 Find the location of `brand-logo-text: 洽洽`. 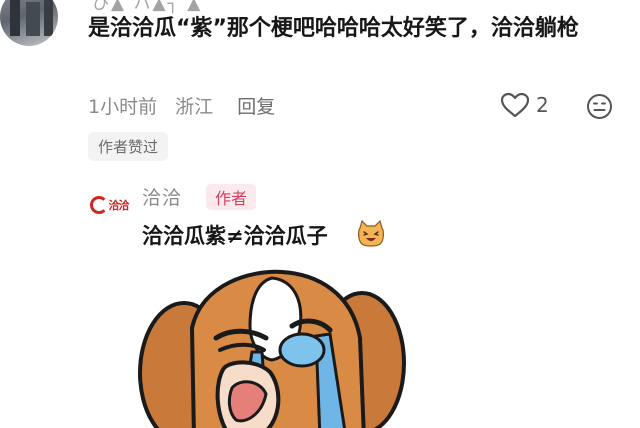

brand-logo-text: 洽洽 is located at coordinates (119, 205).